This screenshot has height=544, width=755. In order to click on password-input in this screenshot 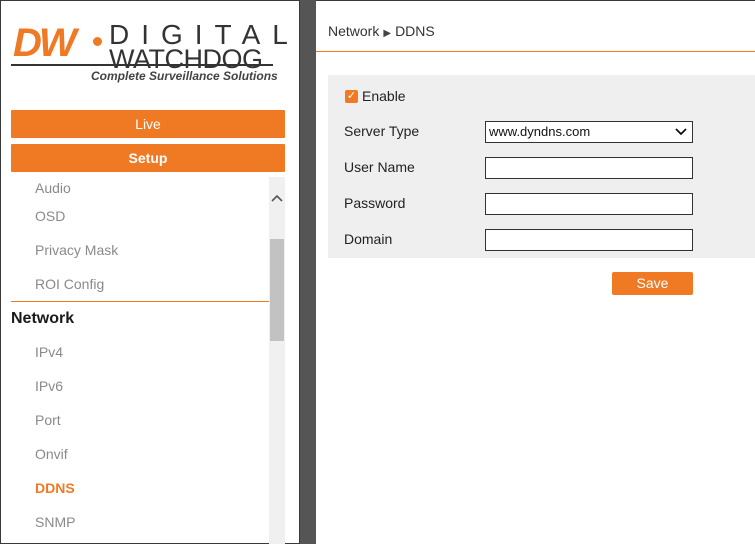, I will do `click(589, 204)`.